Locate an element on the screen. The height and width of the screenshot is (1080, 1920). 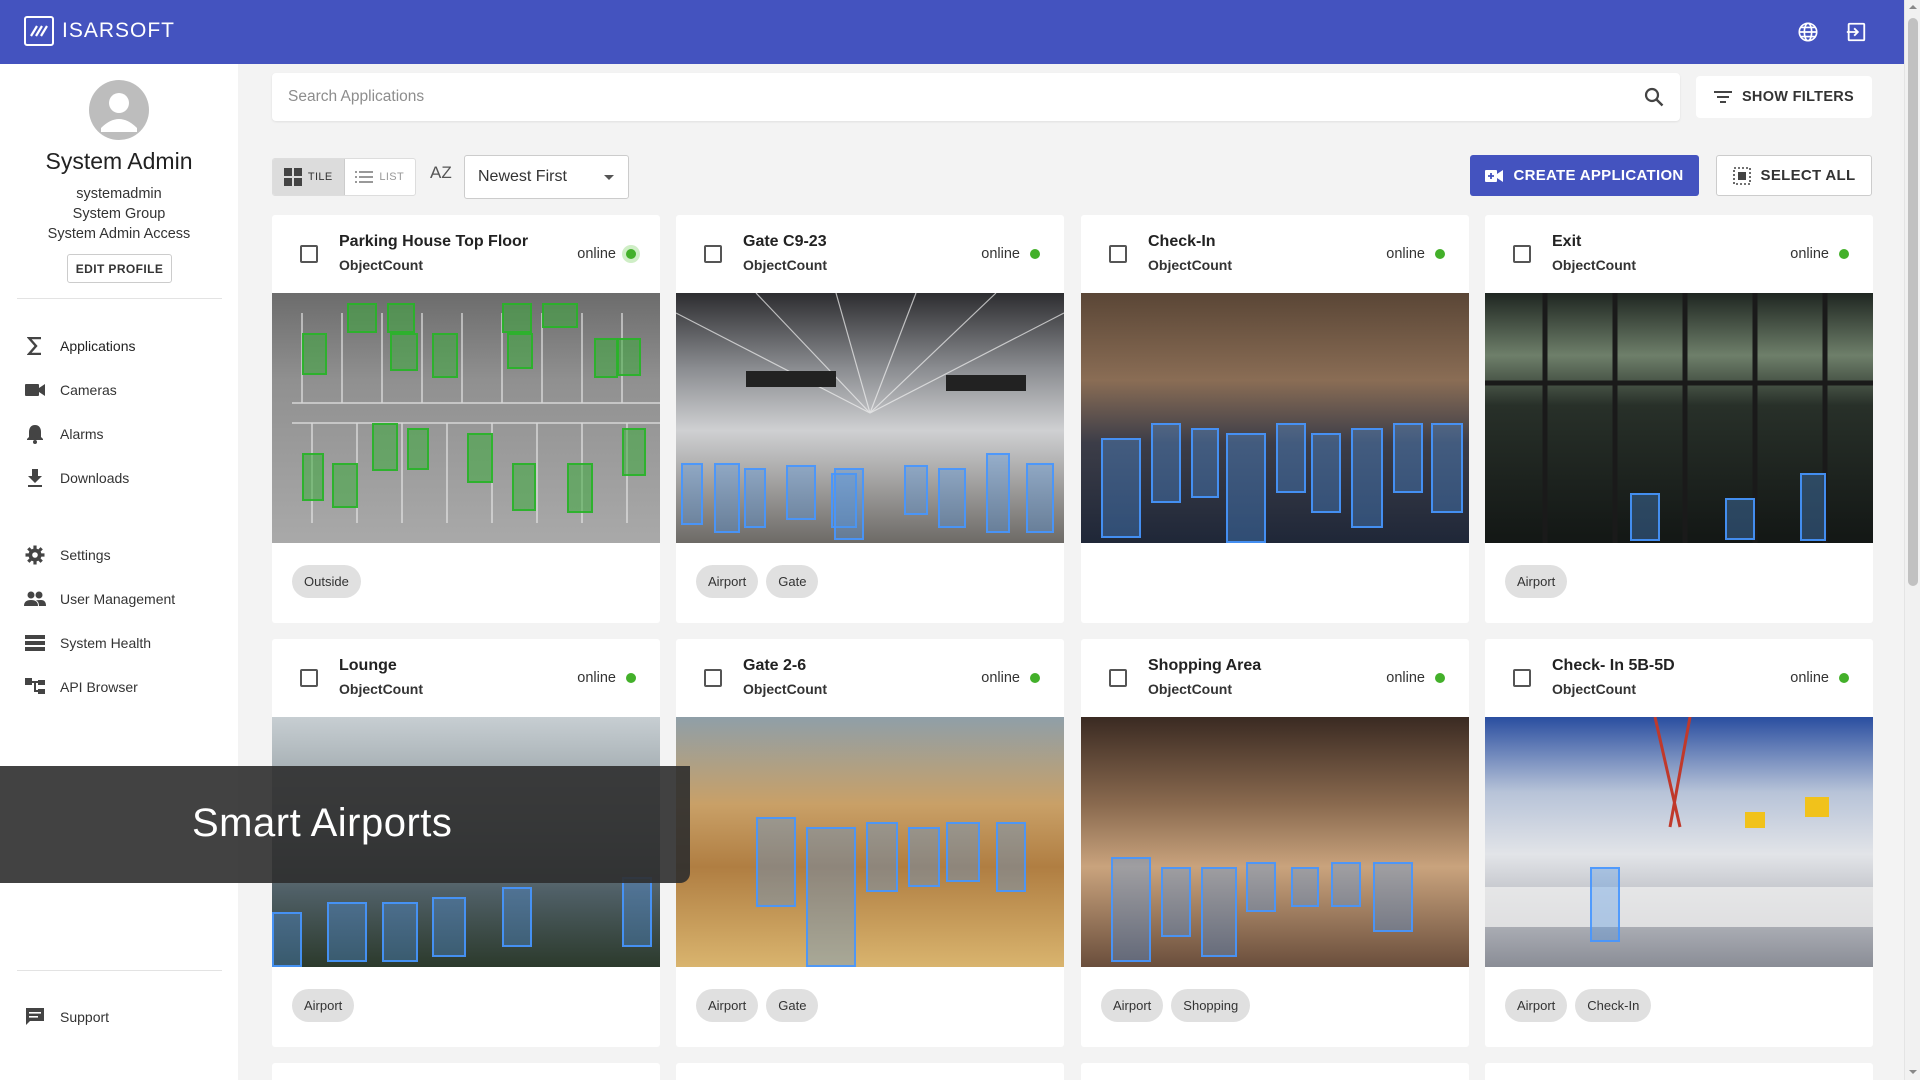
application-card: Check-In ObjectCount online is located at coordinates (1275, 419).